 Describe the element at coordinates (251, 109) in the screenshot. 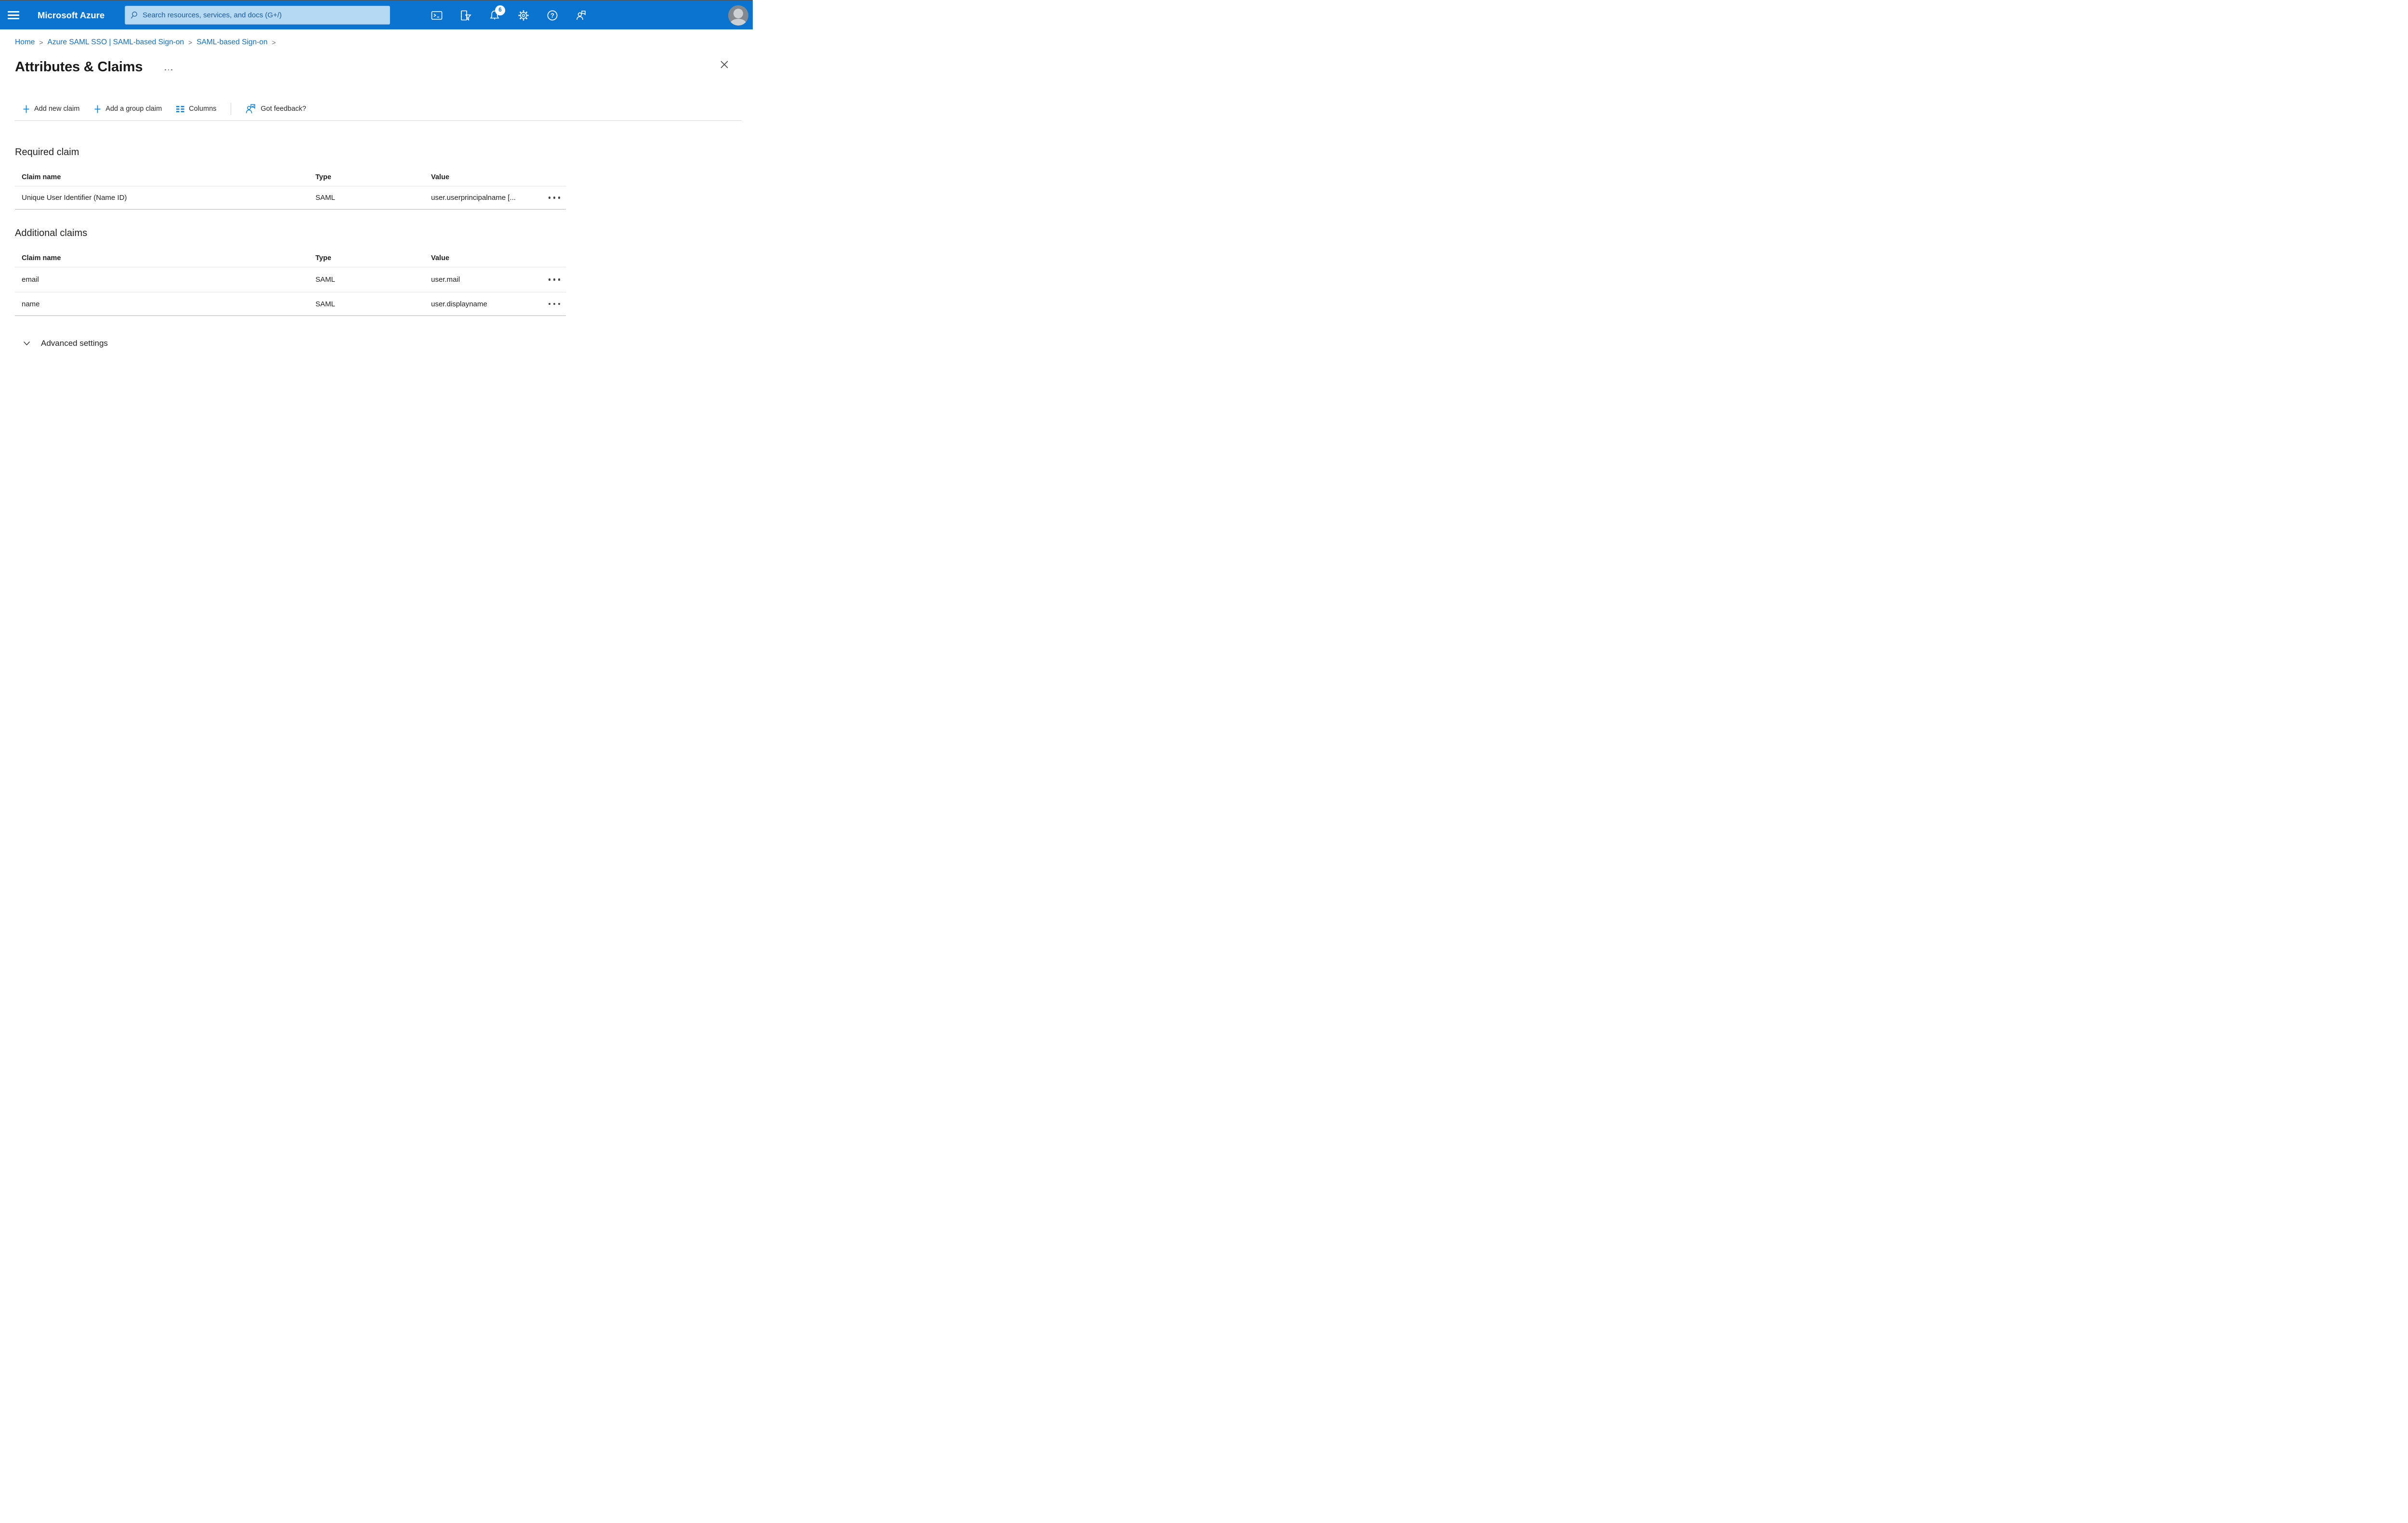

I see `feedback-icon` at that location.